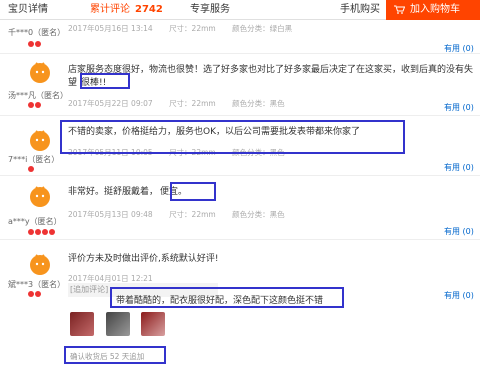  What do you see at coordinates (110, 9) in the screenshot?
I see `tab-reviews-label: 累计评论` at bounding box center [110, 9].